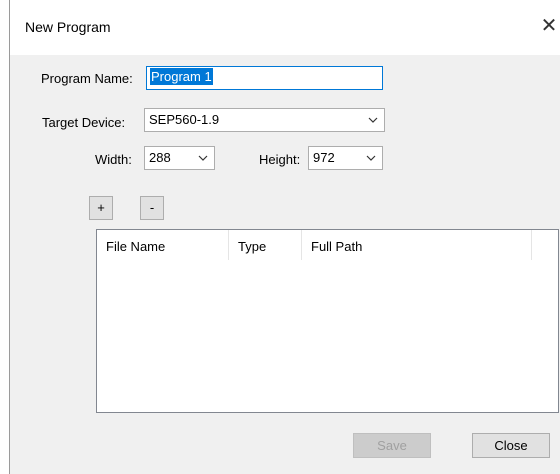 This screenshot has width=560, height=474. What do you see at coordinates (511, 445) in the screenshot?
I see `close-button: Close` at bounding box center [511, 445].